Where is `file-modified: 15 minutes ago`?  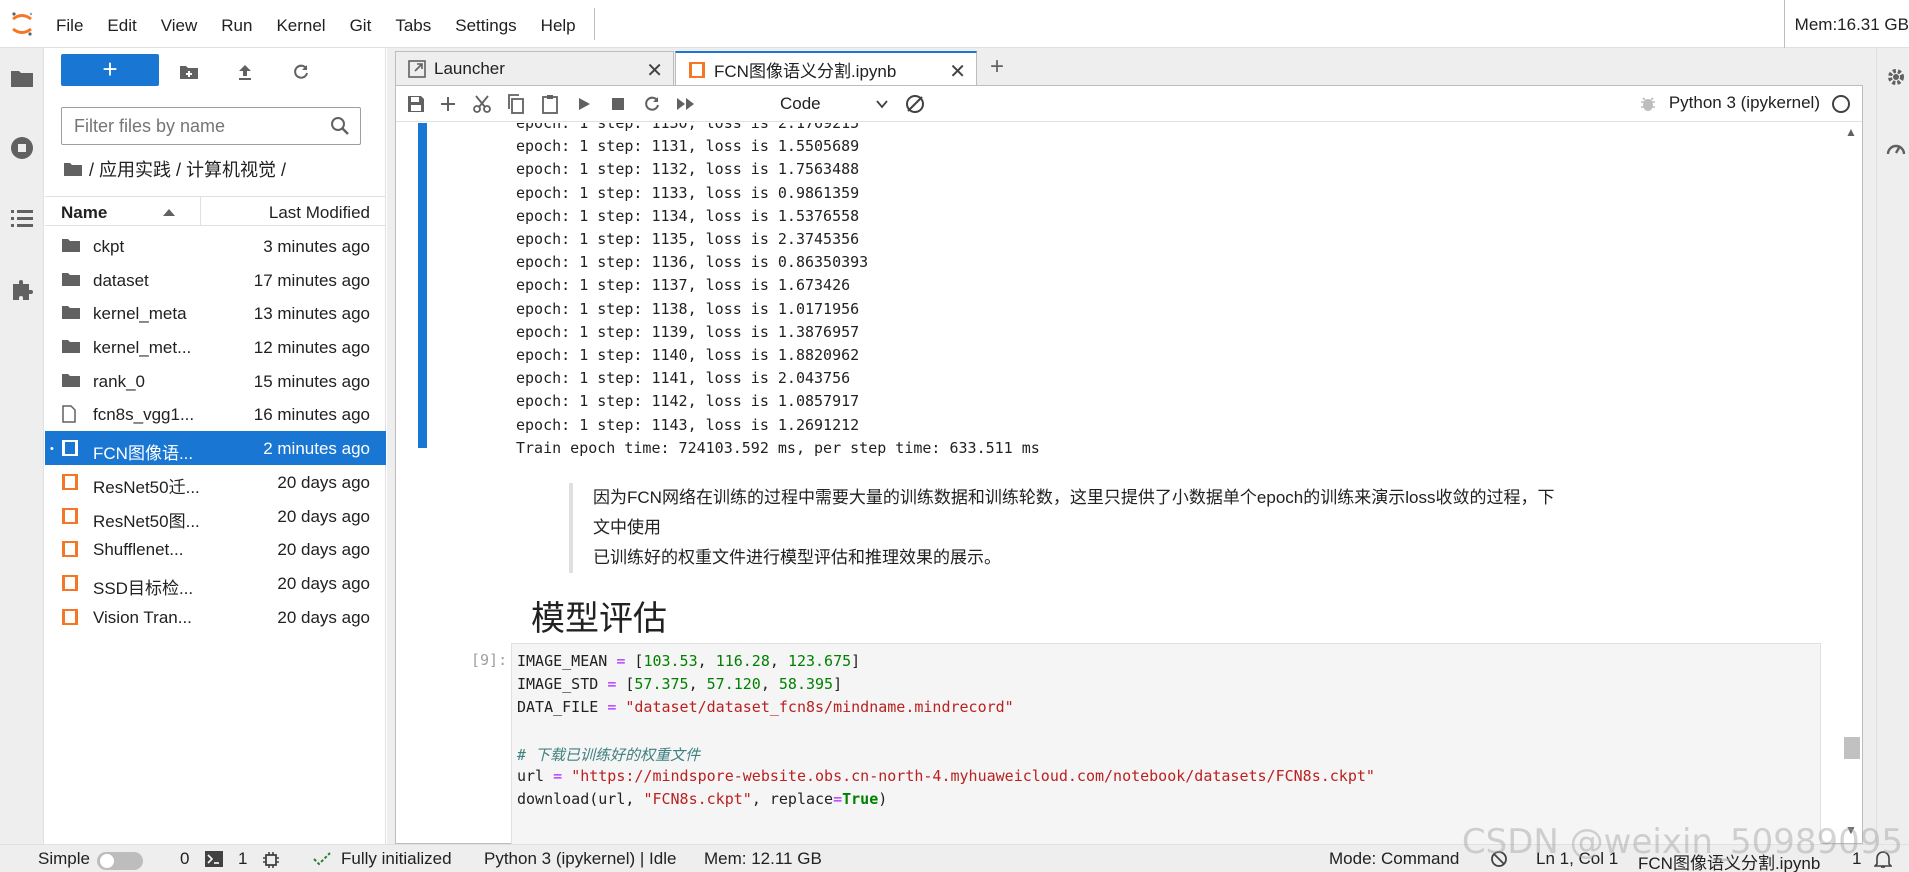 file-modified: 15 minutes ago is located at coordinates (311, 381).